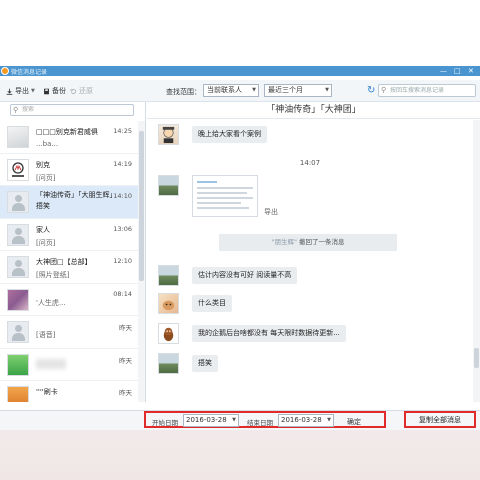 The height and width of the screenshot is (480, 480). I want to click on start-date-label: 开始日期, so click(165, 423).